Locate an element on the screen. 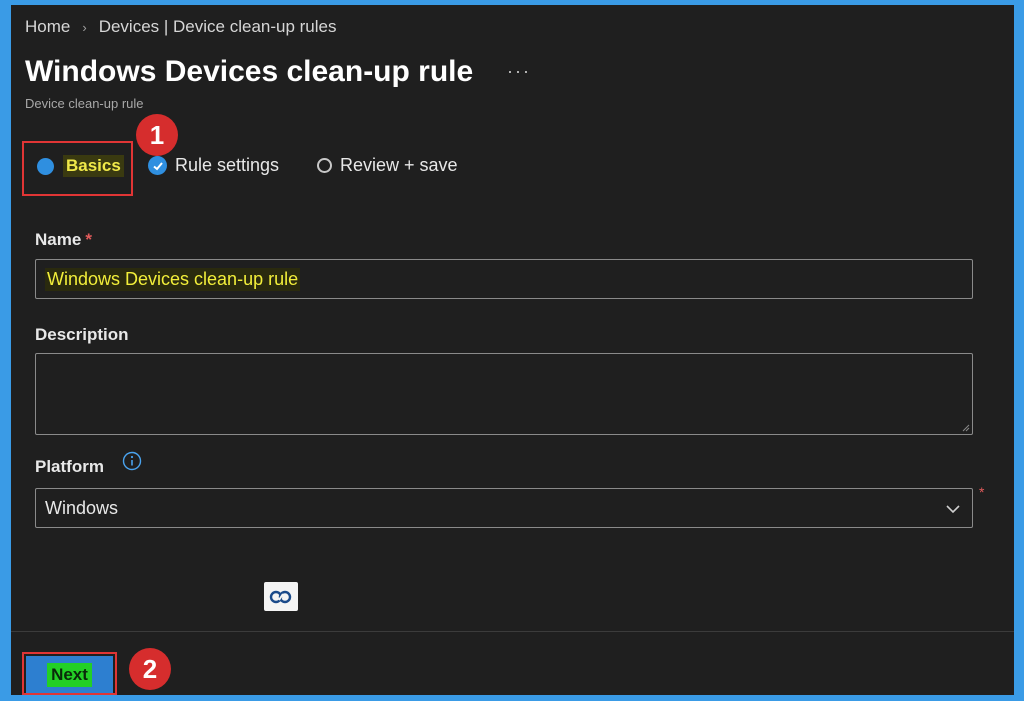  footer-divider is located at coordinates (512, 631).